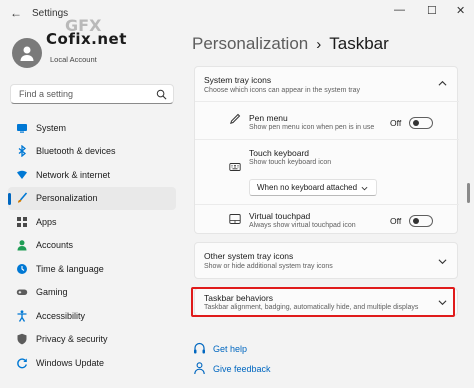 Image resolution: width=474 pixels, height=388 pixels. I want to click on give-feedback-label: Give feedback, so click(242, 368).